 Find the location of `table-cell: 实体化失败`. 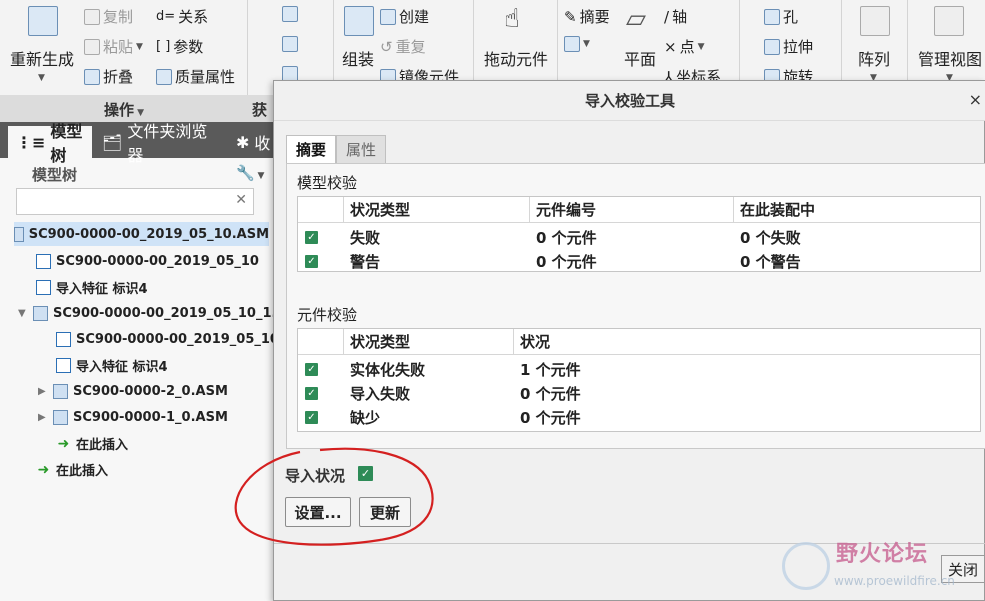

table-cell: 实体化失败 is located at coordinates (388, 369).